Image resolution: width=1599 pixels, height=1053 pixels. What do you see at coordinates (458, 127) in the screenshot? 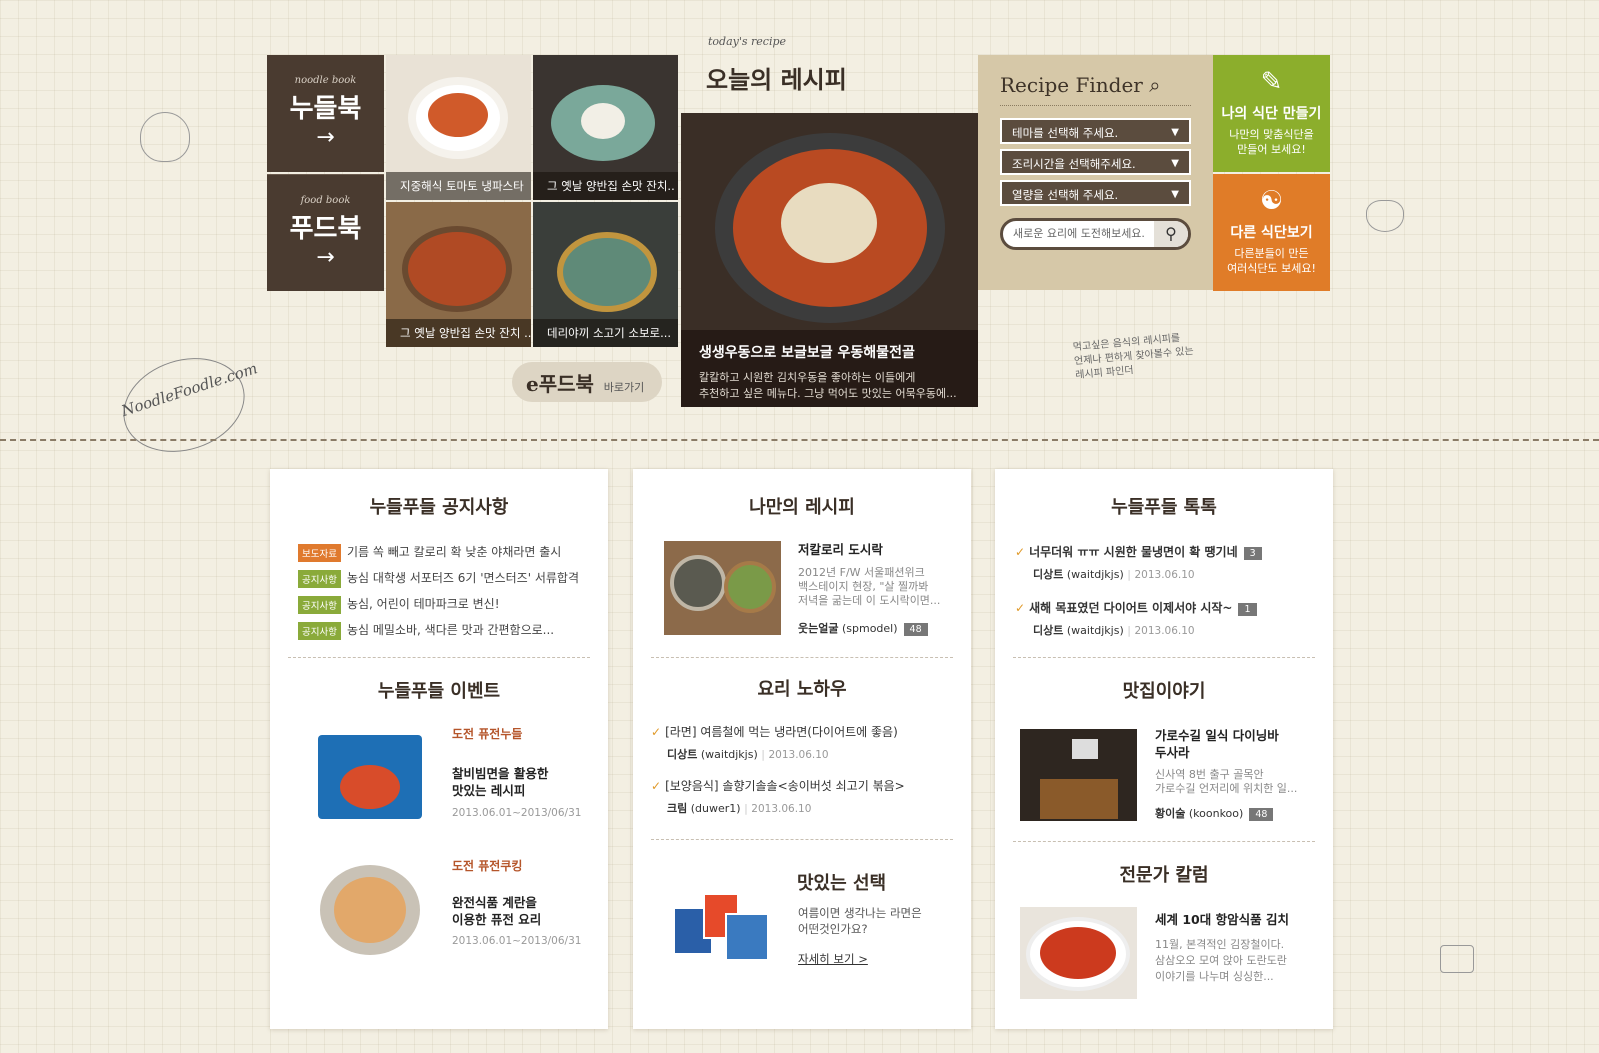
I see `photo-tomato-pasta: 지중해식 토마토 냉파스타` at bounding box center [458, 127].